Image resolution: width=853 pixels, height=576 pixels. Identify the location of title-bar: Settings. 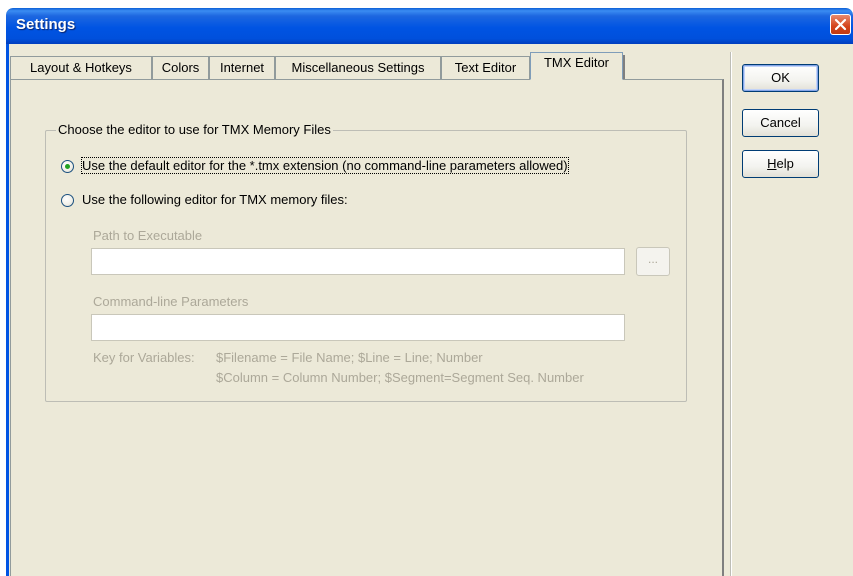
(429, 26).